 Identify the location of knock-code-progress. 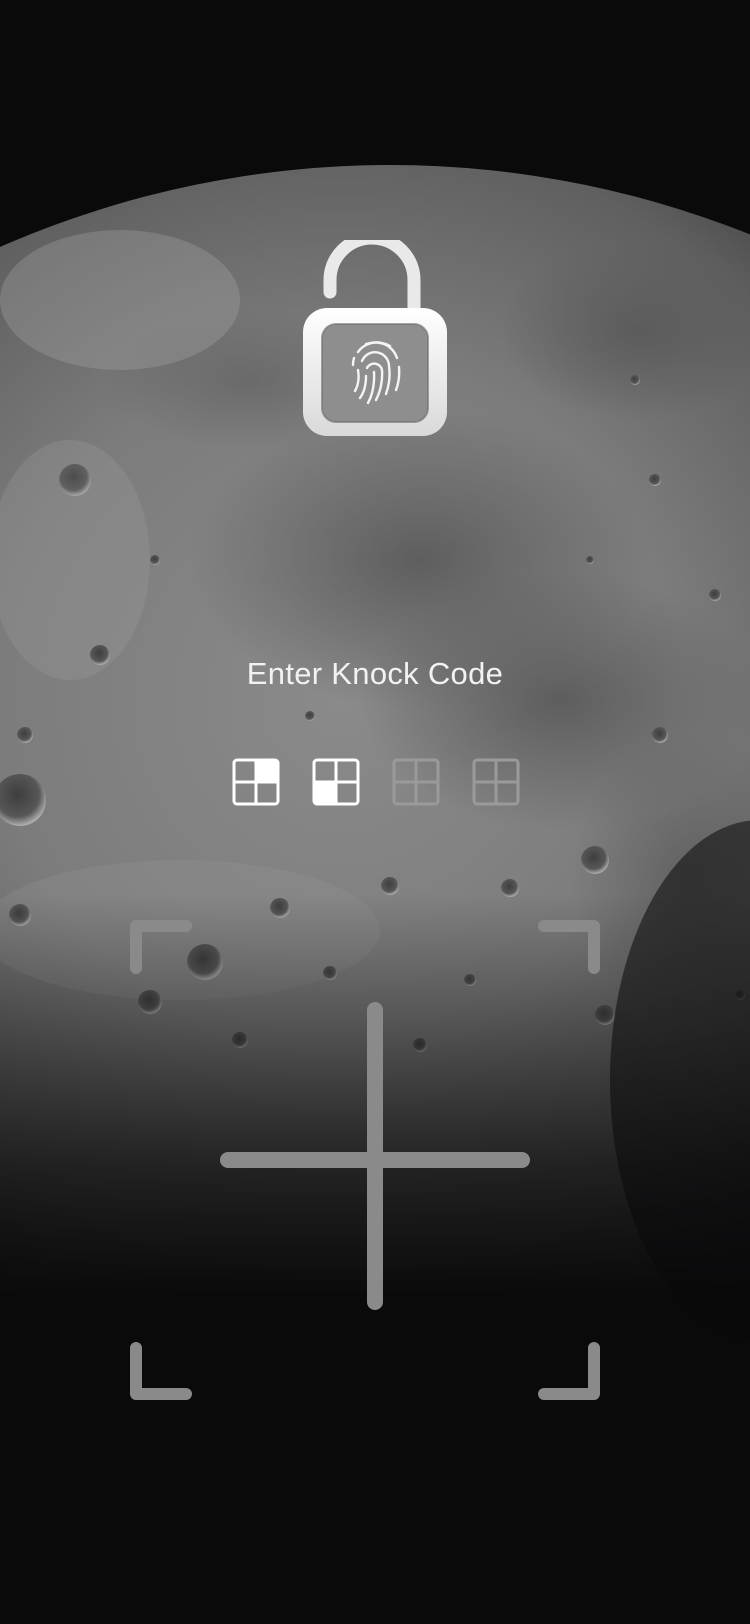
(375, 783).